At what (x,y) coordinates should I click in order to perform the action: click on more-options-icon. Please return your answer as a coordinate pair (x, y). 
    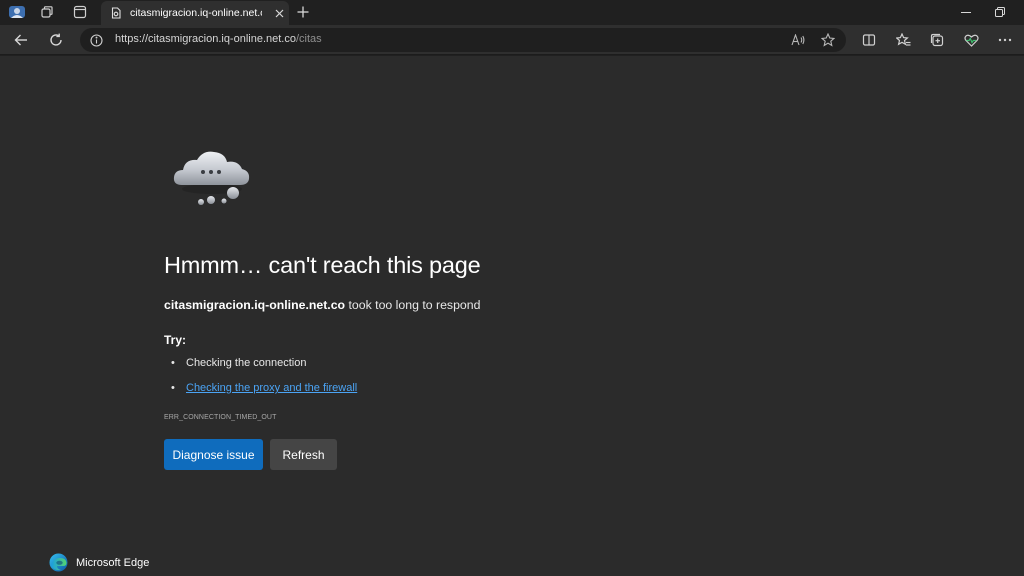
    Looking at the image, I should click on (1005, 40).